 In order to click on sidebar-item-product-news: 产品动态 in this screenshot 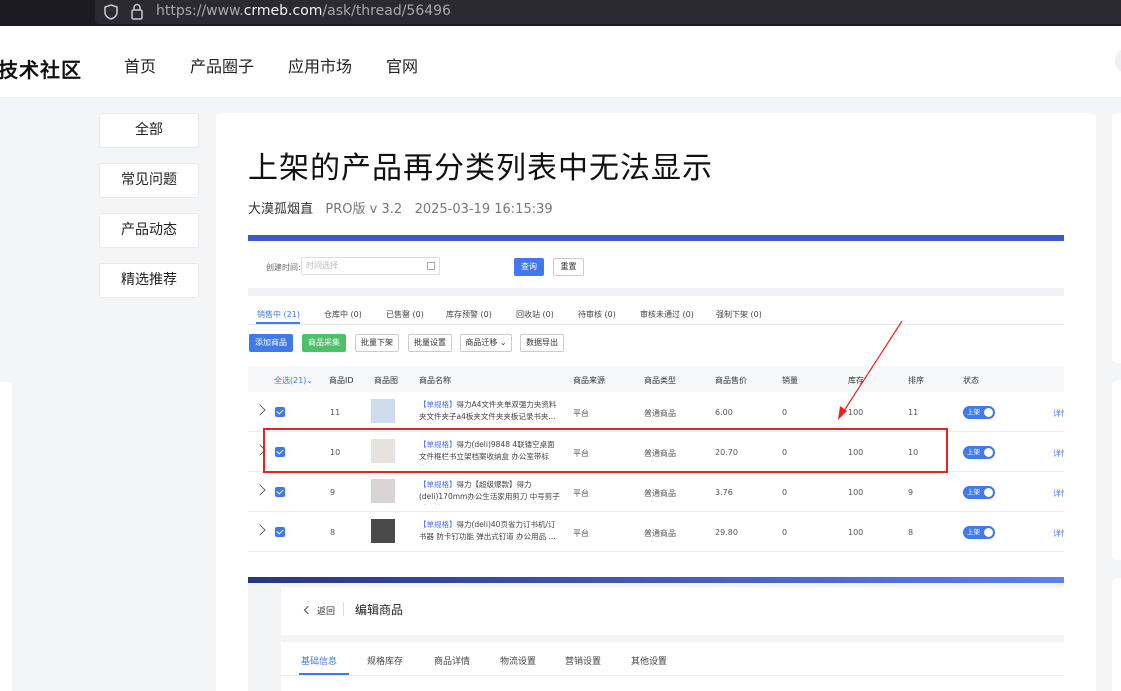, I will do `click(149, 230)`.